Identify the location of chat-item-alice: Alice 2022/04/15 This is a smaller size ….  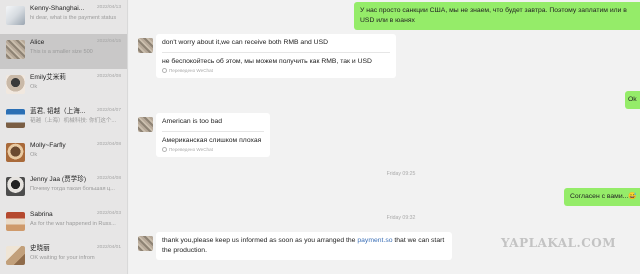
(63, 51).